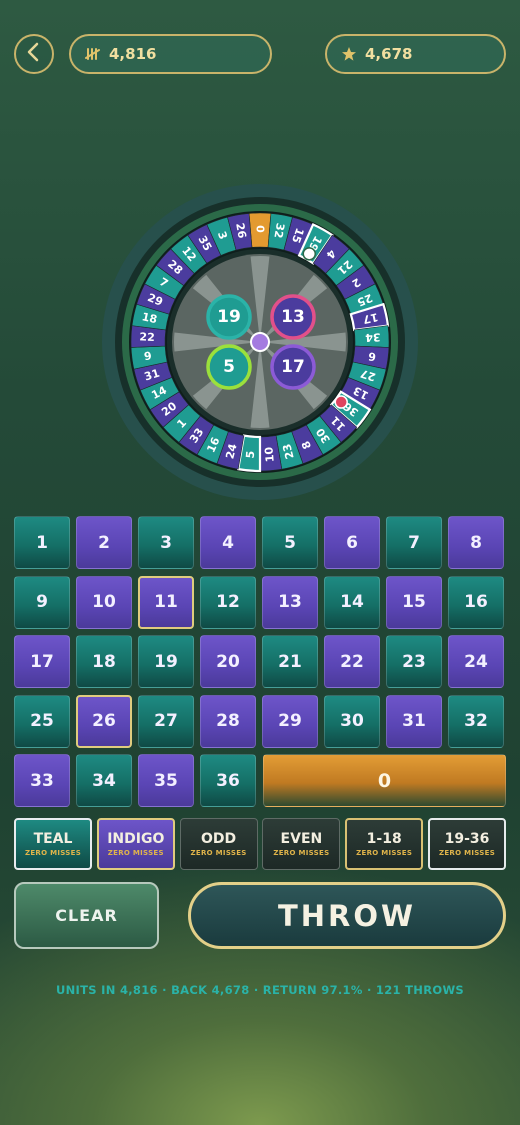 The width and height of the screenshot is (520, 1125). What do you see at coordinates (228, 542) in the screenshot?
I see `number-cell: 4` at bounding box center [228, 542].